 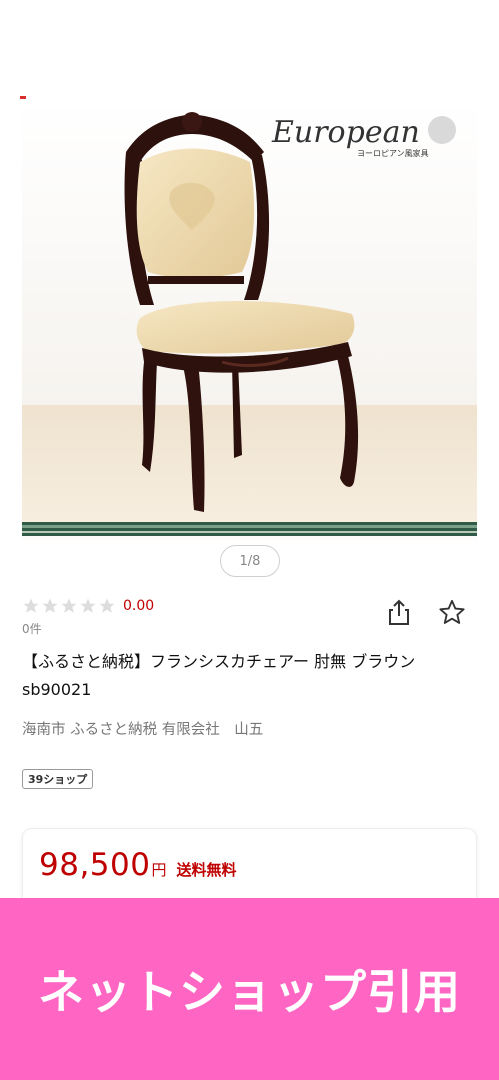 I want to click on shipping-label: 送料無料, so click(x=206, y=870).